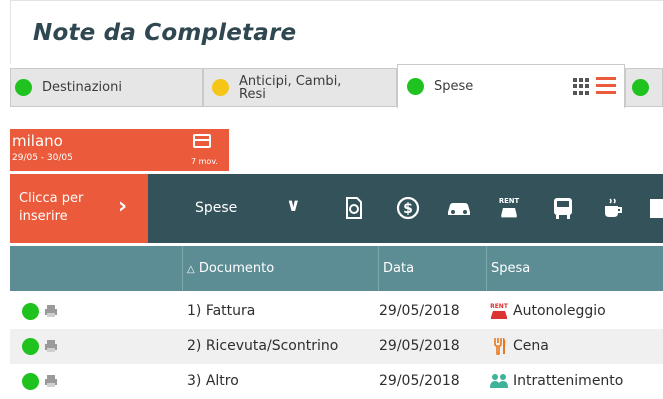 Image resolution: width=663 pixels, height=399 pixels. What do you see at coordinates (263, 346) in the screenshot?
I see `cell-documento: 2) Ricevuta/Scontrino` at bounding box center [263, 346].